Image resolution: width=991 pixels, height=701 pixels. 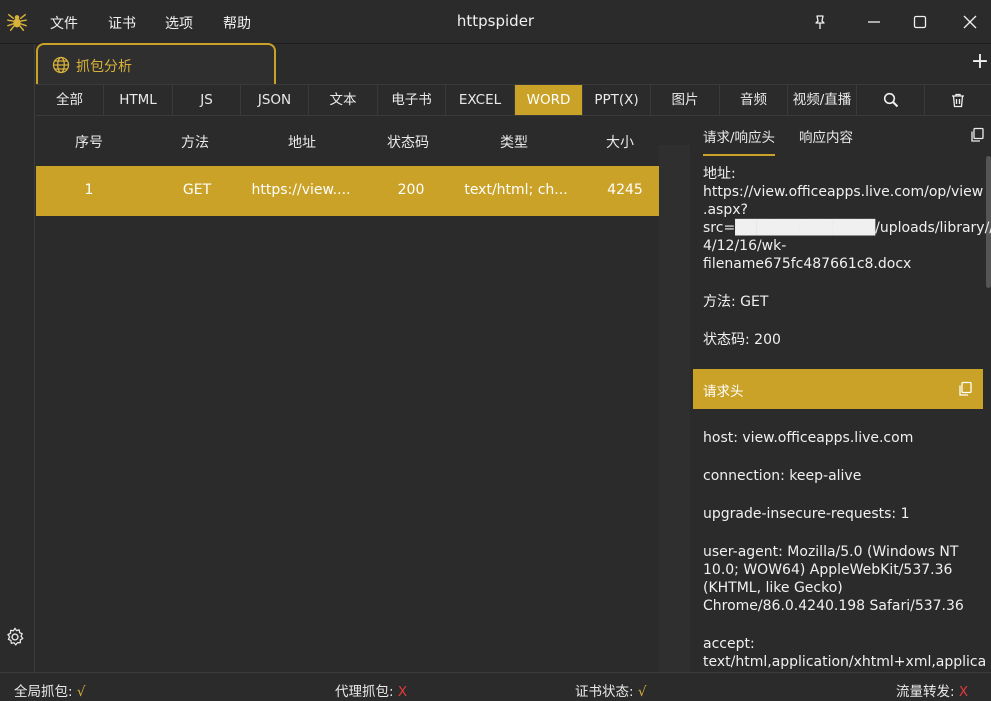 What do you see at coordinates (620, 142) in the screenshot?
I see `header-size: 大小` at bounding box center [620, 142].